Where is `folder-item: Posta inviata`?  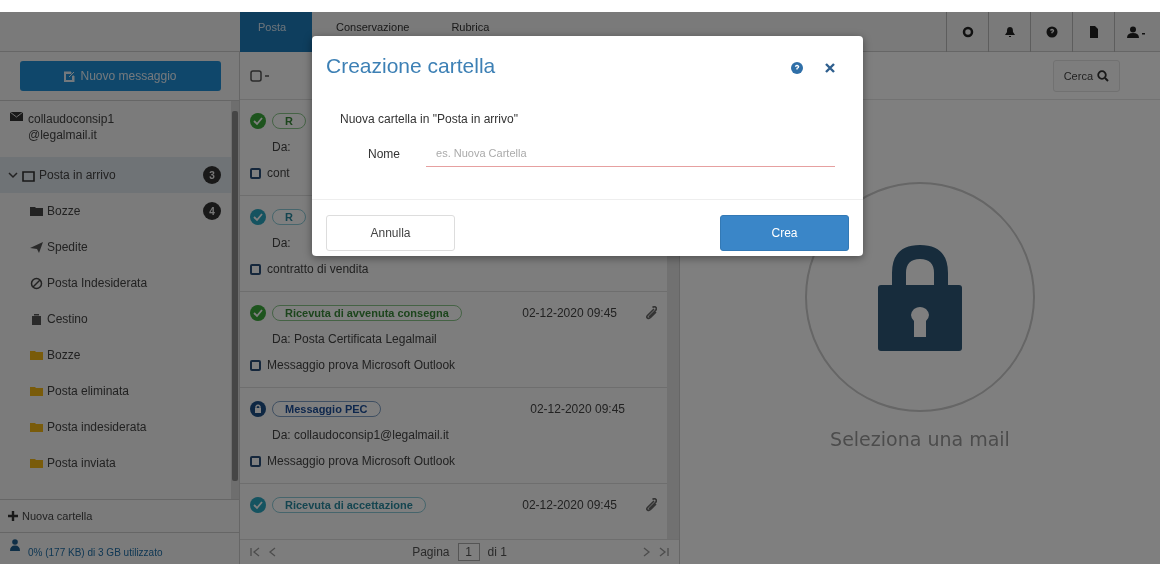
folder-item: Posta inviata is located at coordinates (115, 463).